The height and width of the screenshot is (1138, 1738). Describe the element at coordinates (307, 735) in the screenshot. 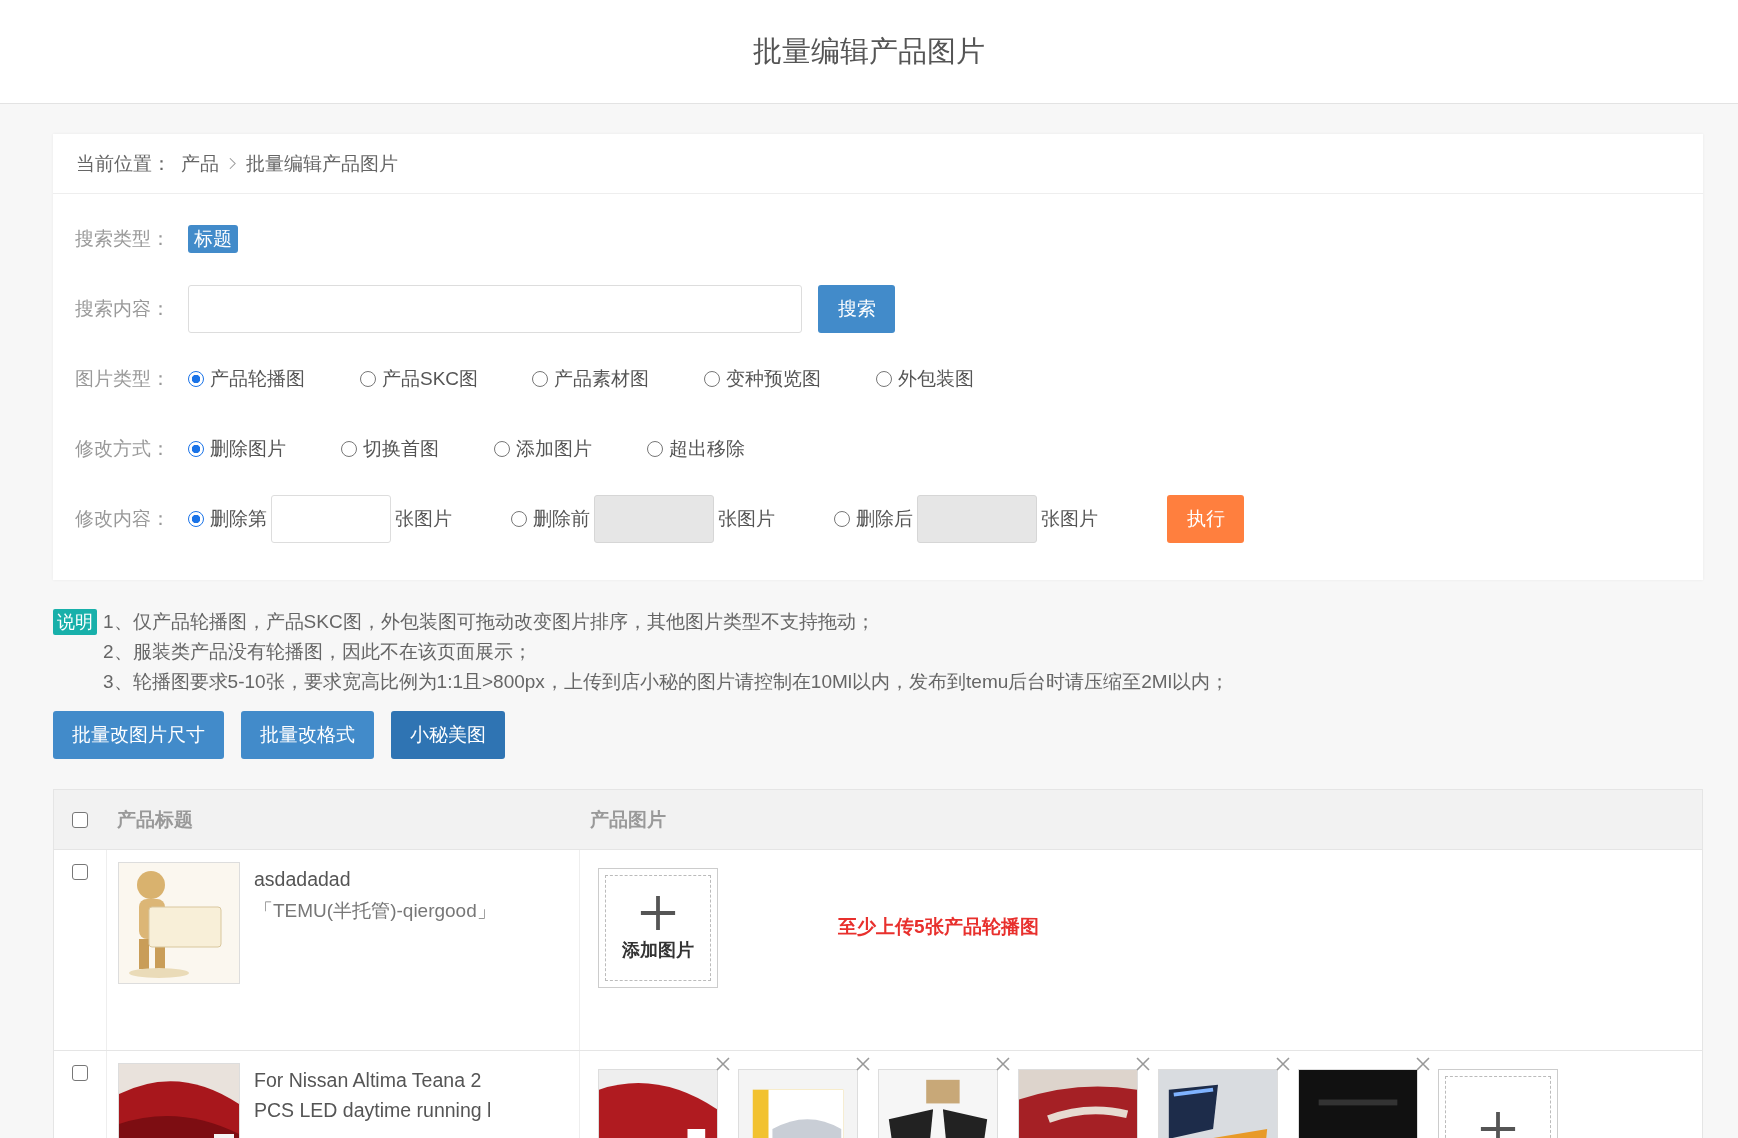

I see `action-button: 批量改格式` at that location.